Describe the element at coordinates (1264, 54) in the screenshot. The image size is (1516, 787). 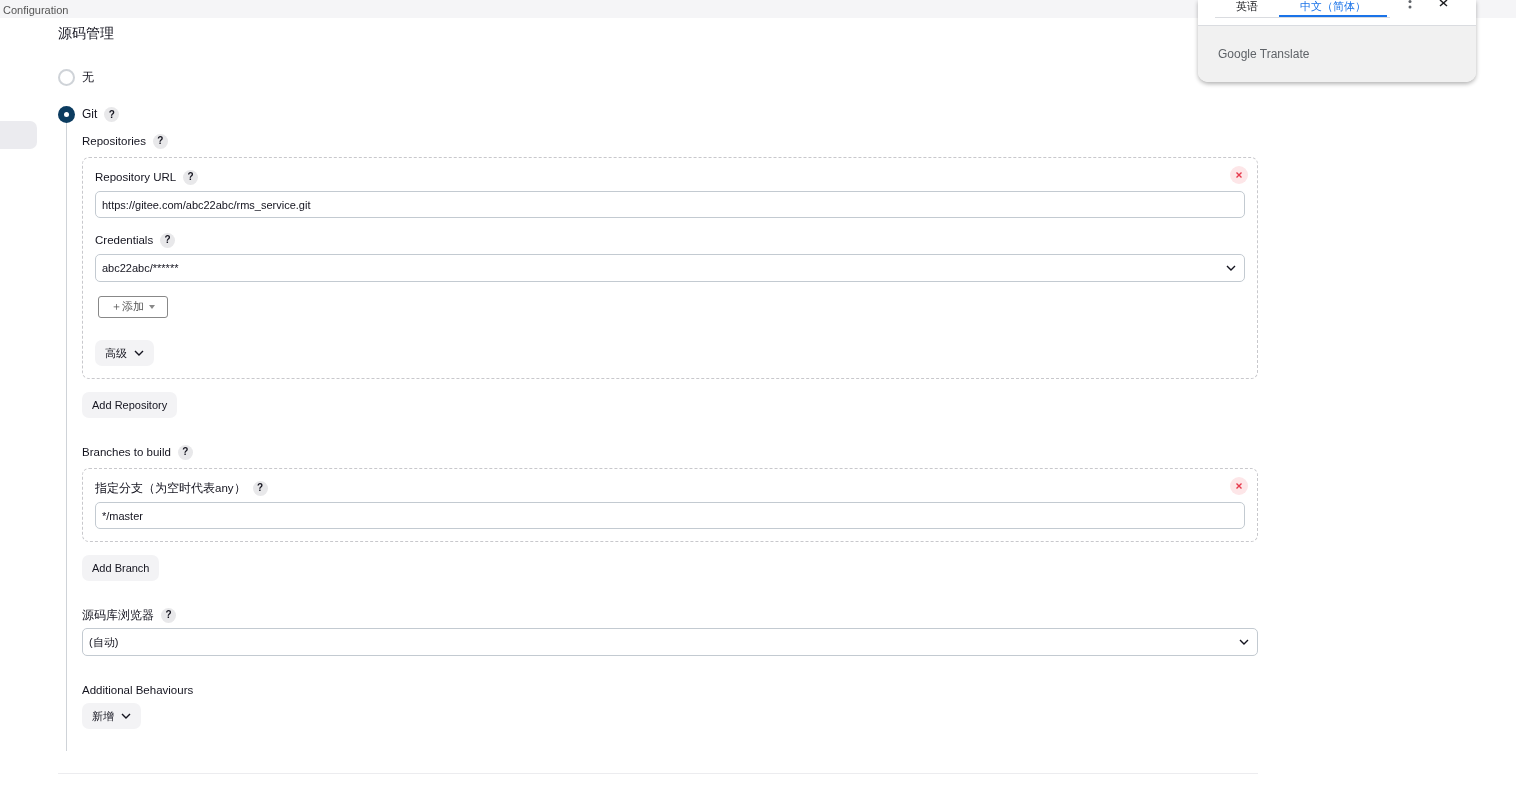
I see `footer-text: Google Translate` at that location.